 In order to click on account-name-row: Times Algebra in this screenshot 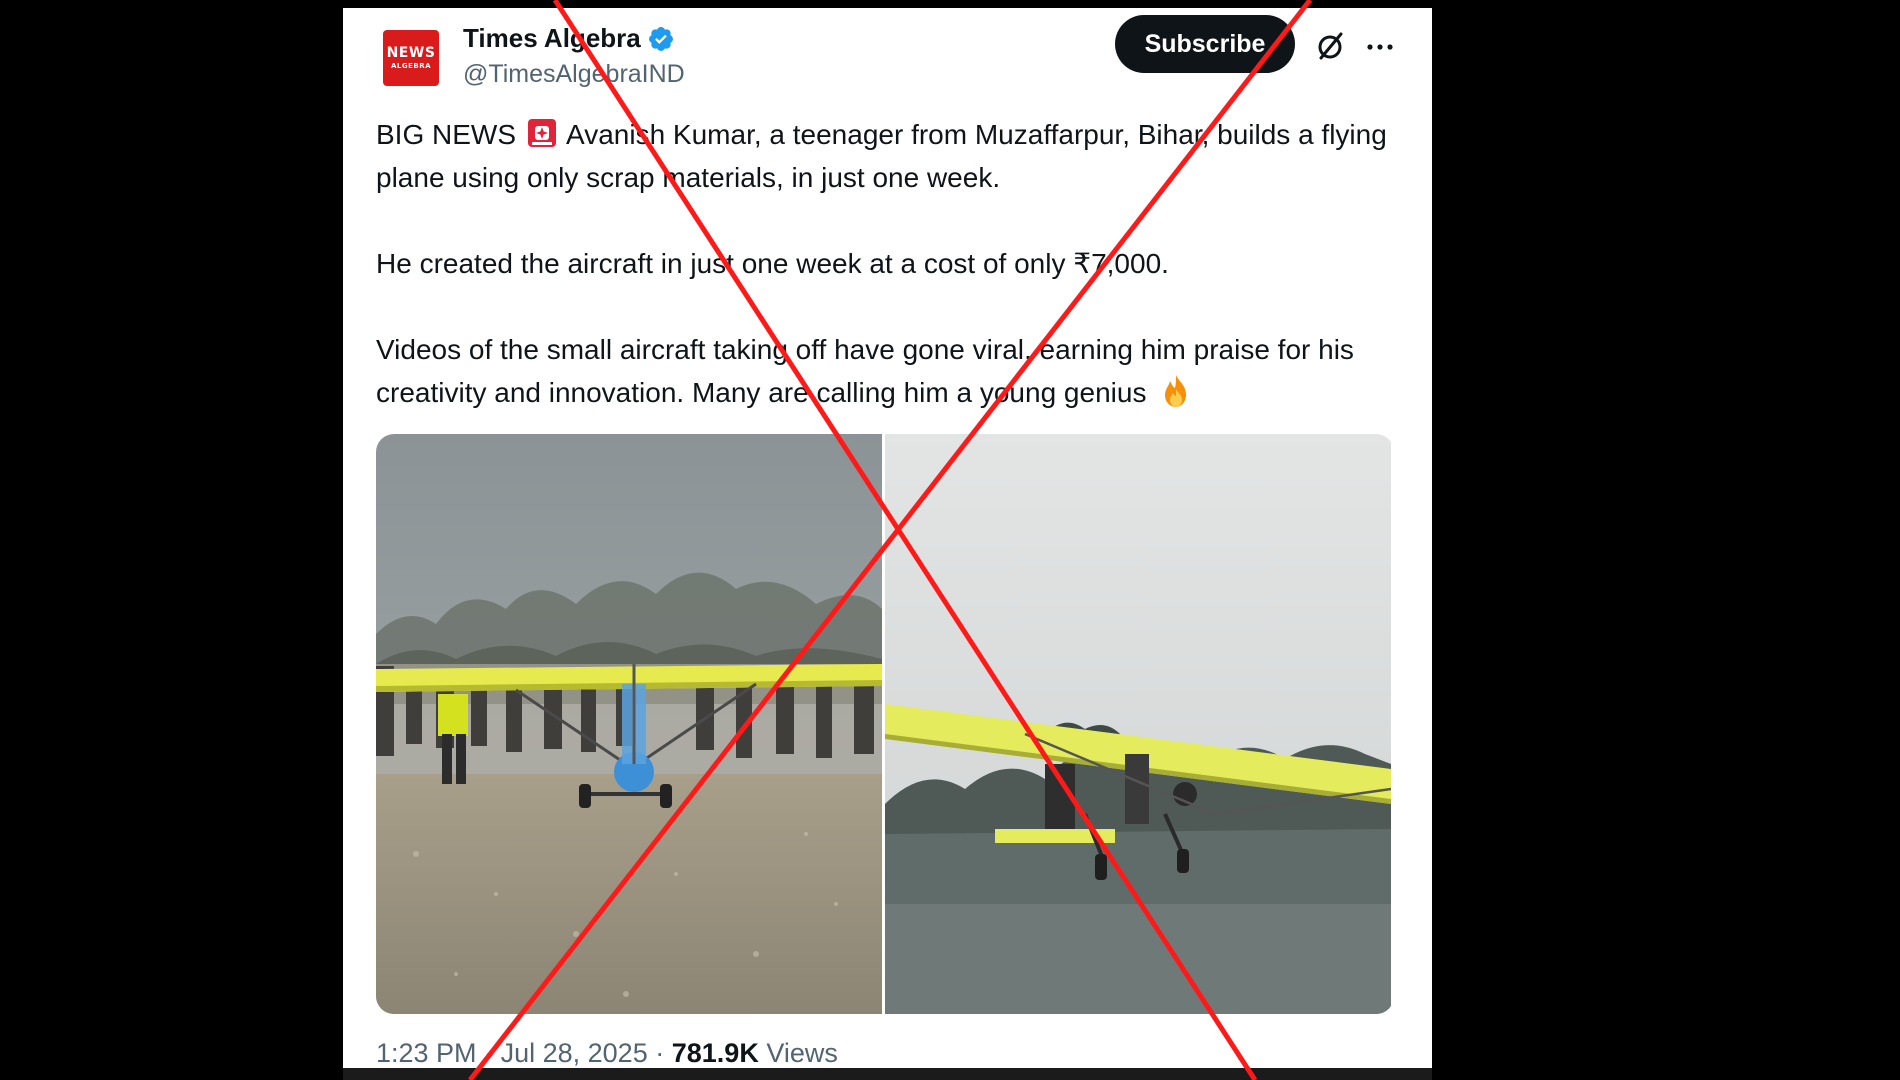, I will do `click(569, 38)`.